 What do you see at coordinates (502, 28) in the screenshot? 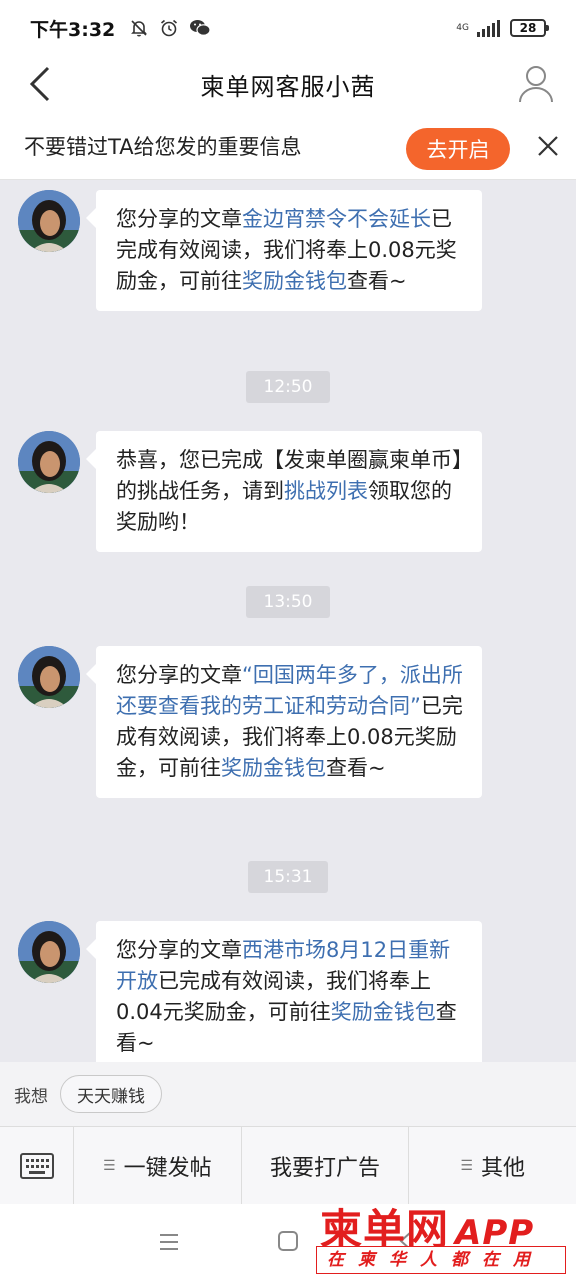
I see `status-right: 4G 28` at bounding box center [502, 28].